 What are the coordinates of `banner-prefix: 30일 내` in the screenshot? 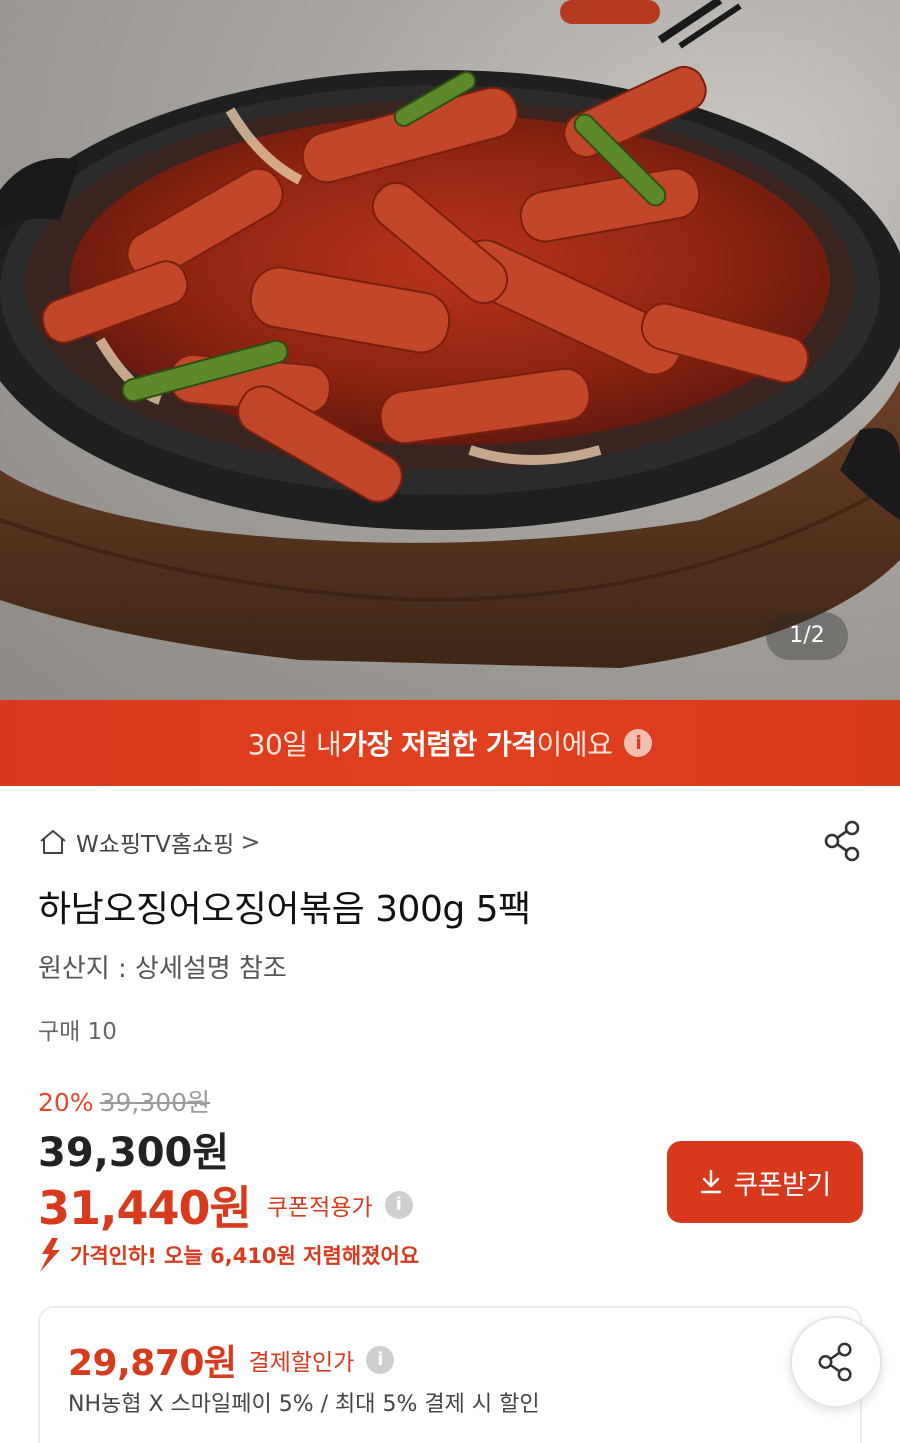 It's located at (294, 744).